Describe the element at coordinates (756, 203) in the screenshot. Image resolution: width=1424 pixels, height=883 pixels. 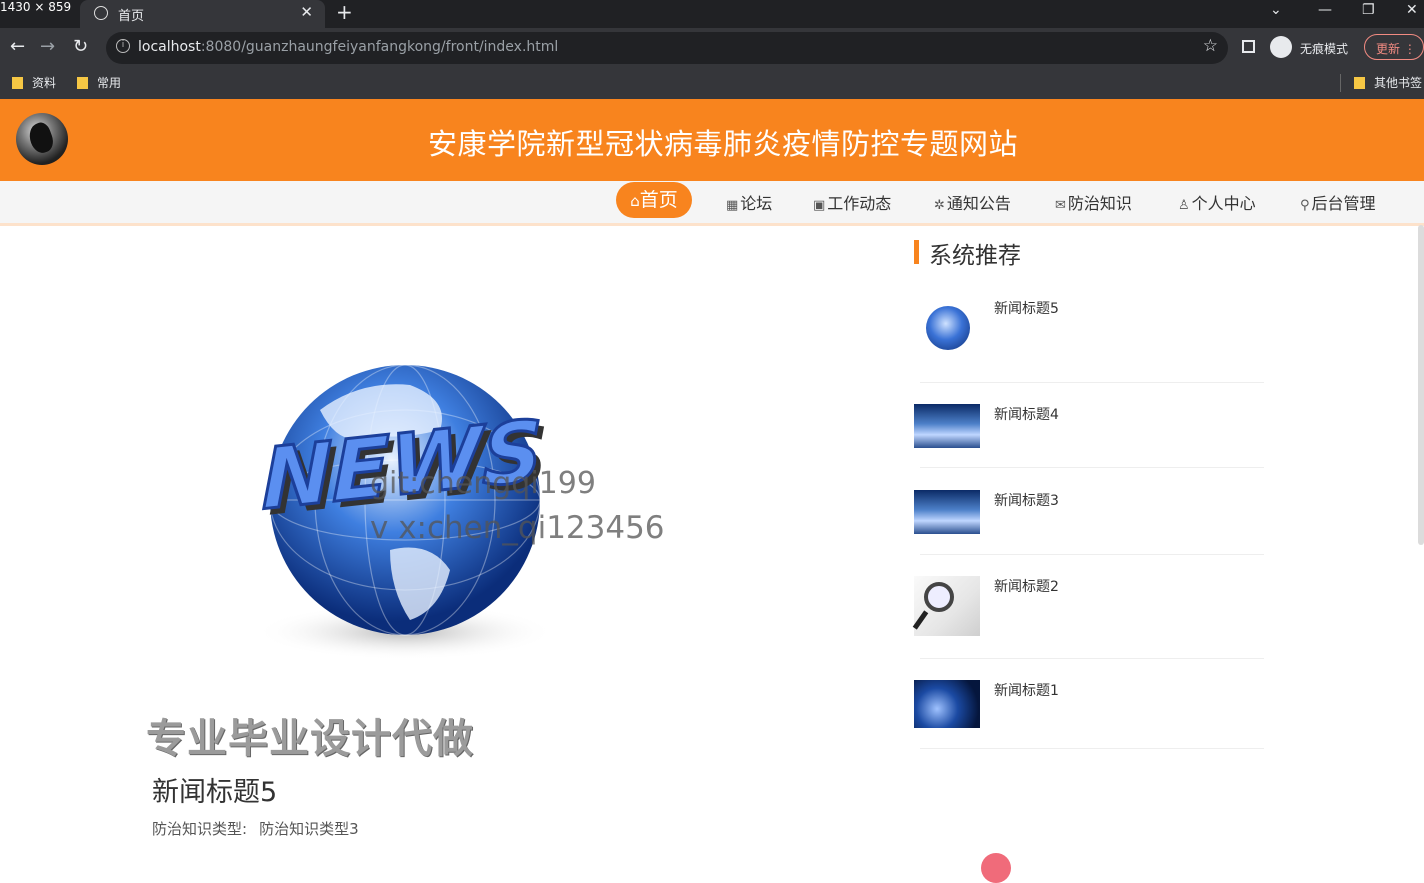
I see `nav-label: 论坛` at that location.